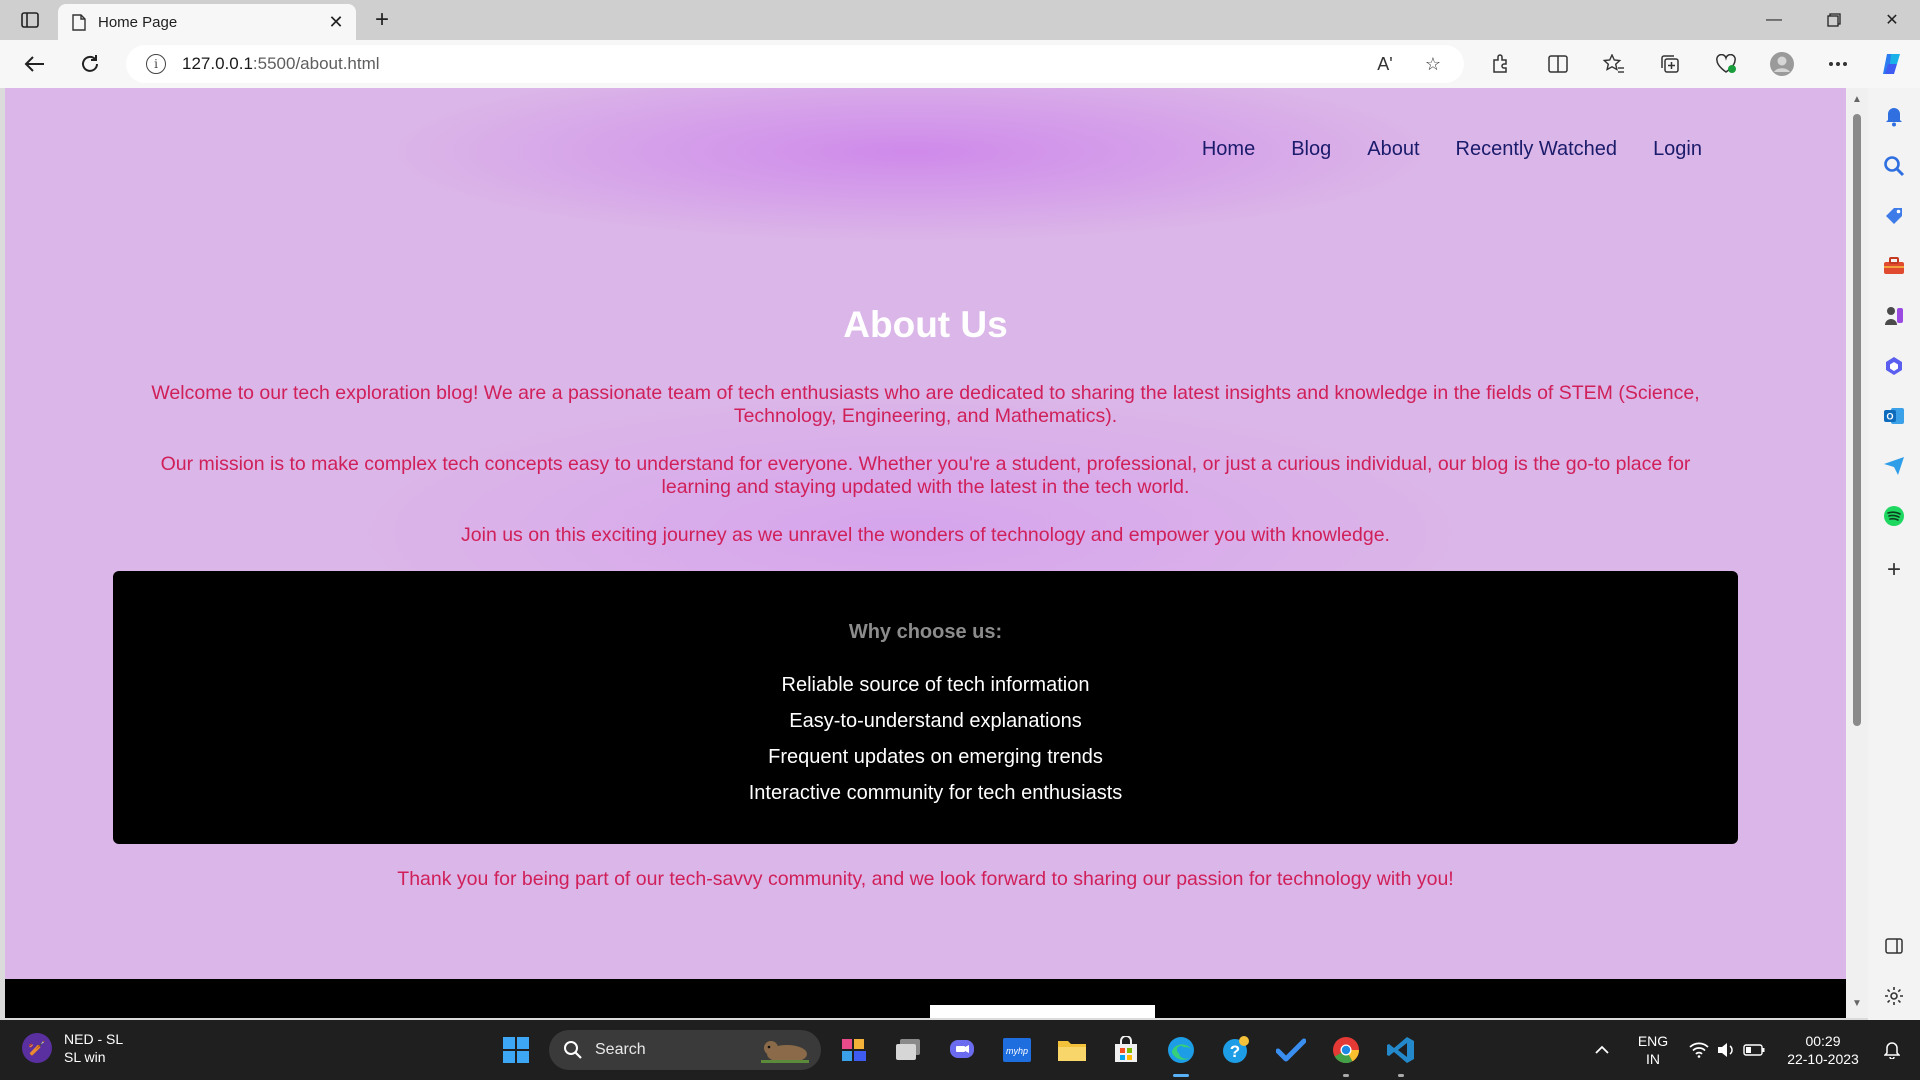 This screenshot has width=1920, height=1080. Describe the element at coordinates (925, 998) in the screenshot. I see `footer-bar` at that location.